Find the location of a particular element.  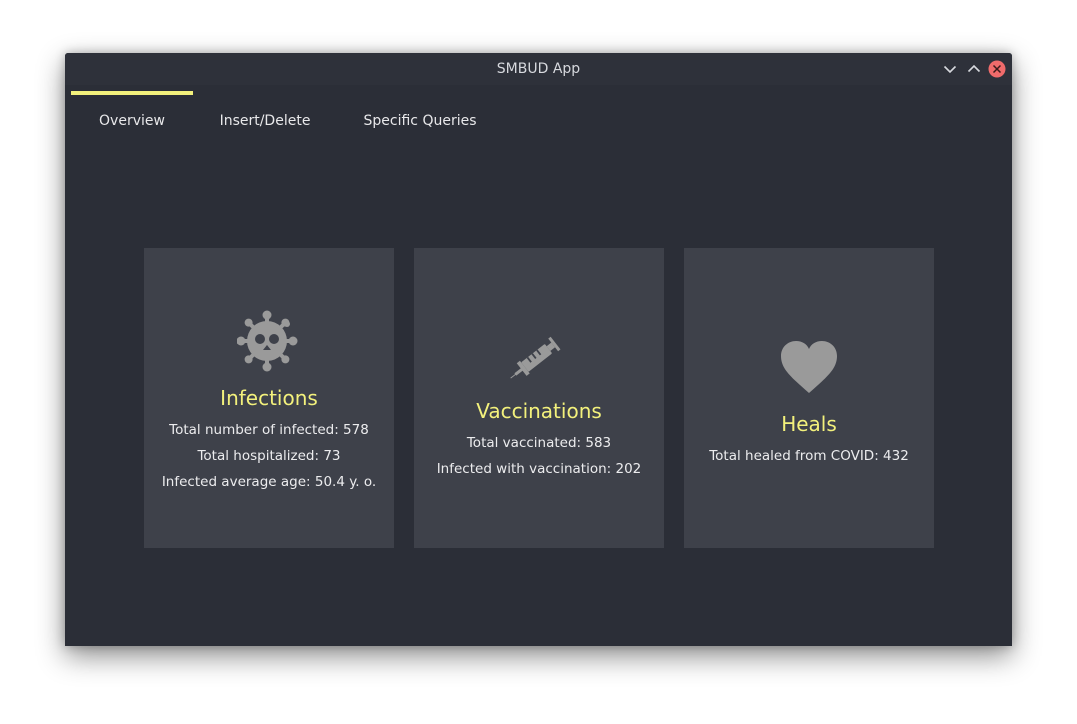

heals-total-healed: Total healed from COVID: 432 is located at coordinates (809, 456).